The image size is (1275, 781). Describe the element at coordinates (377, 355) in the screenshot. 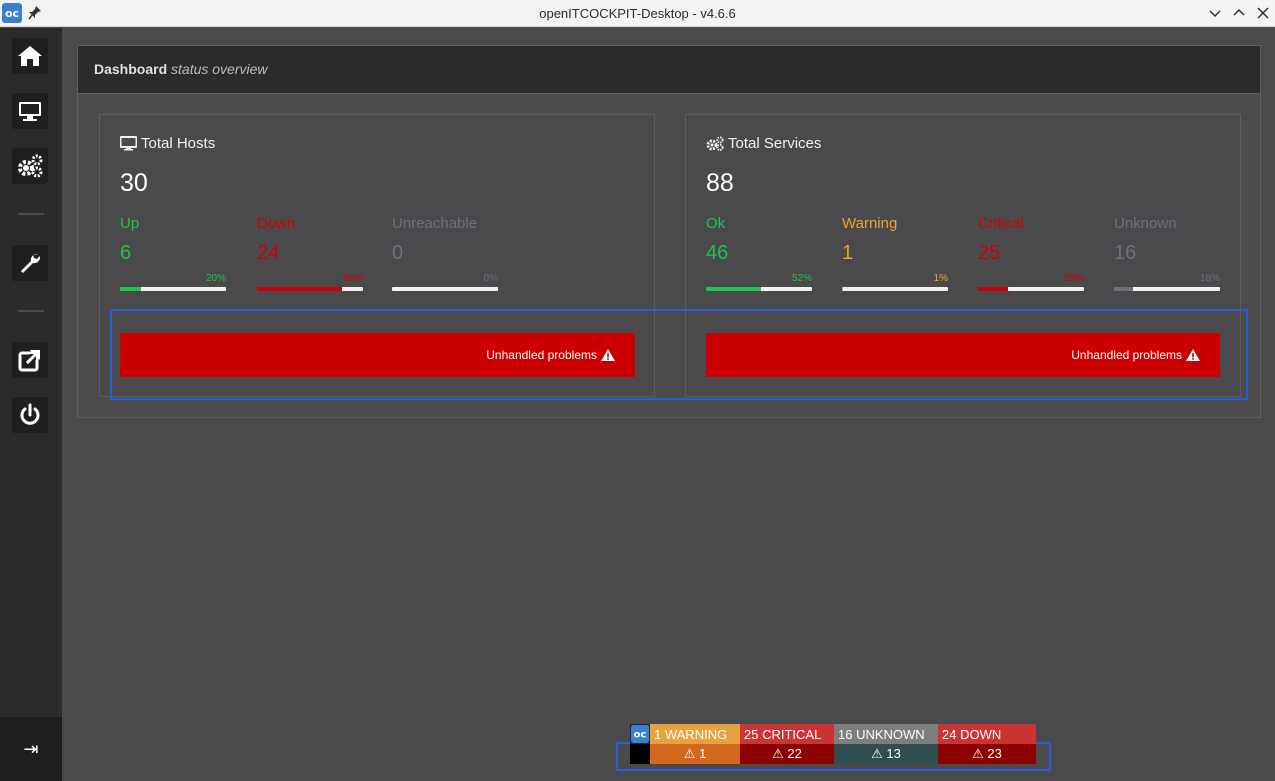

I see `hosts-unhandled-problems-button: Unhandled problems` at that location.